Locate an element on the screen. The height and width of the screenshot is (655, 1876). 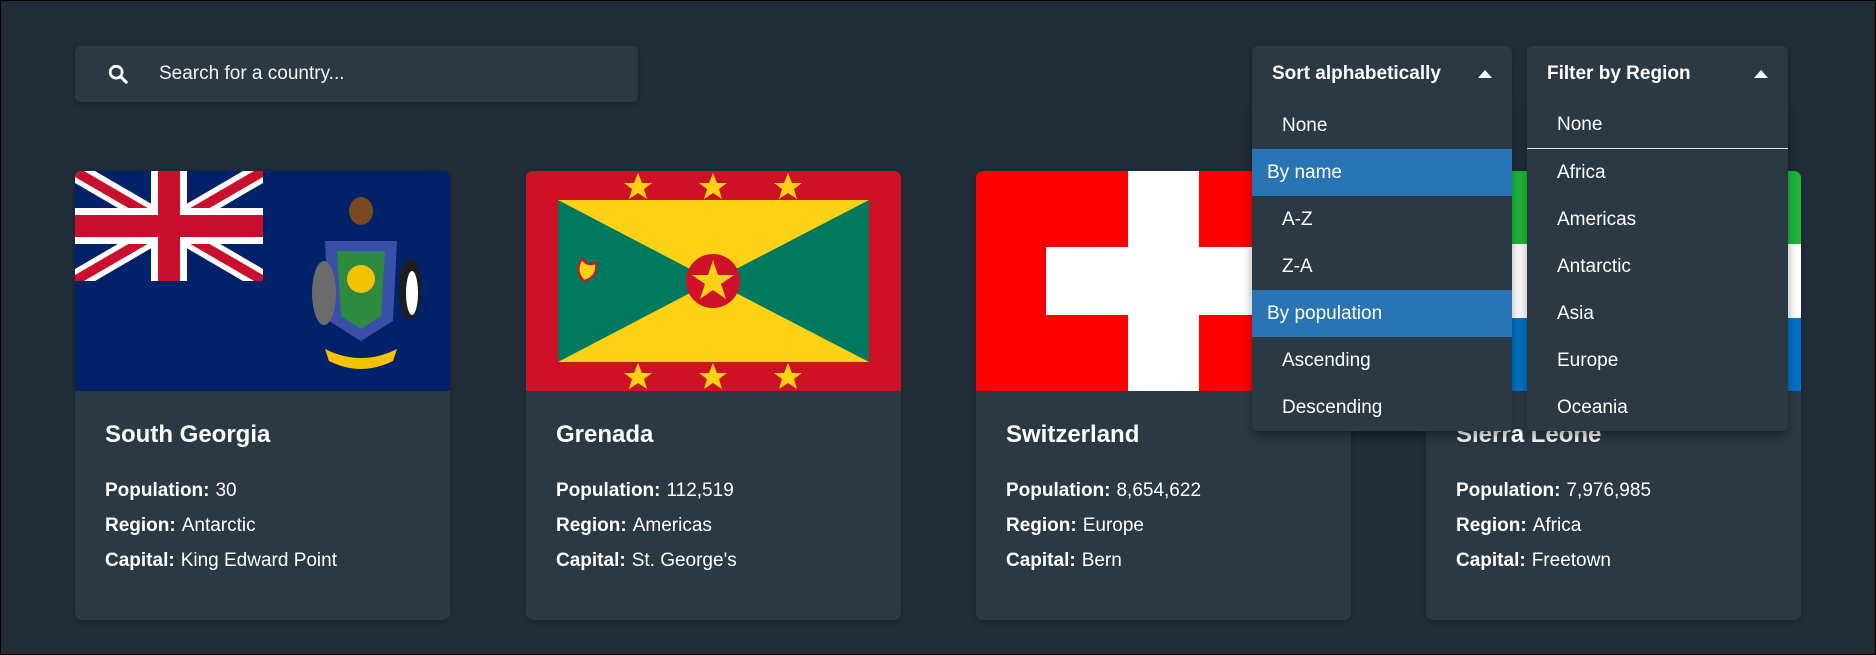
sort-dropdown-label: Sort alphabetically is located at coordinates (1356, 73).